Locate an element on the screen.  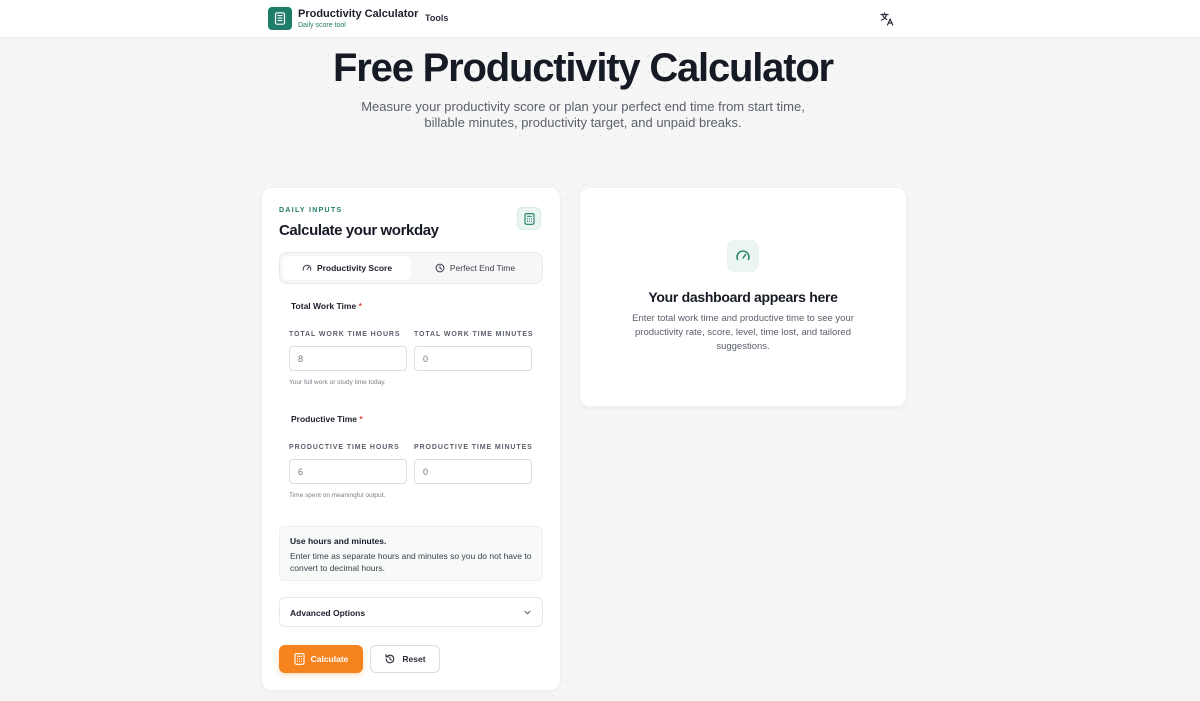
info-title: Use hours and minutes. is located at coordinates (338, 541).